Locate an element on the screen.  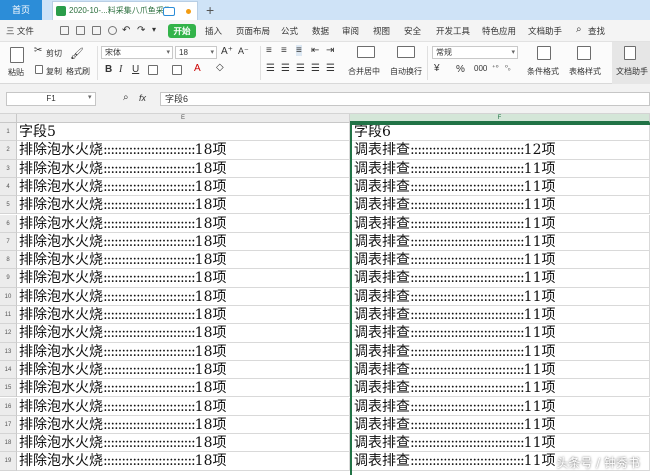
conditional-format-button: 条件格式 is located at coordinates (543, 71).